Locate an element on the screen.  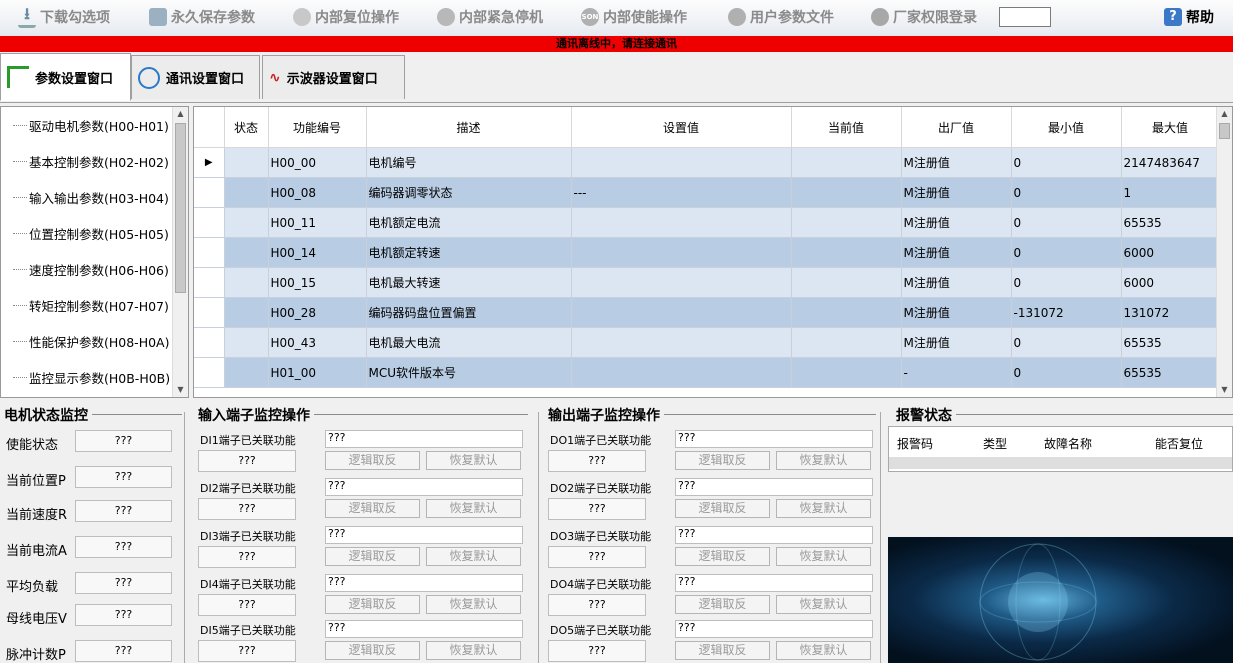
user-file-button: 用户参数文件 is located at coordinates (781, 17).